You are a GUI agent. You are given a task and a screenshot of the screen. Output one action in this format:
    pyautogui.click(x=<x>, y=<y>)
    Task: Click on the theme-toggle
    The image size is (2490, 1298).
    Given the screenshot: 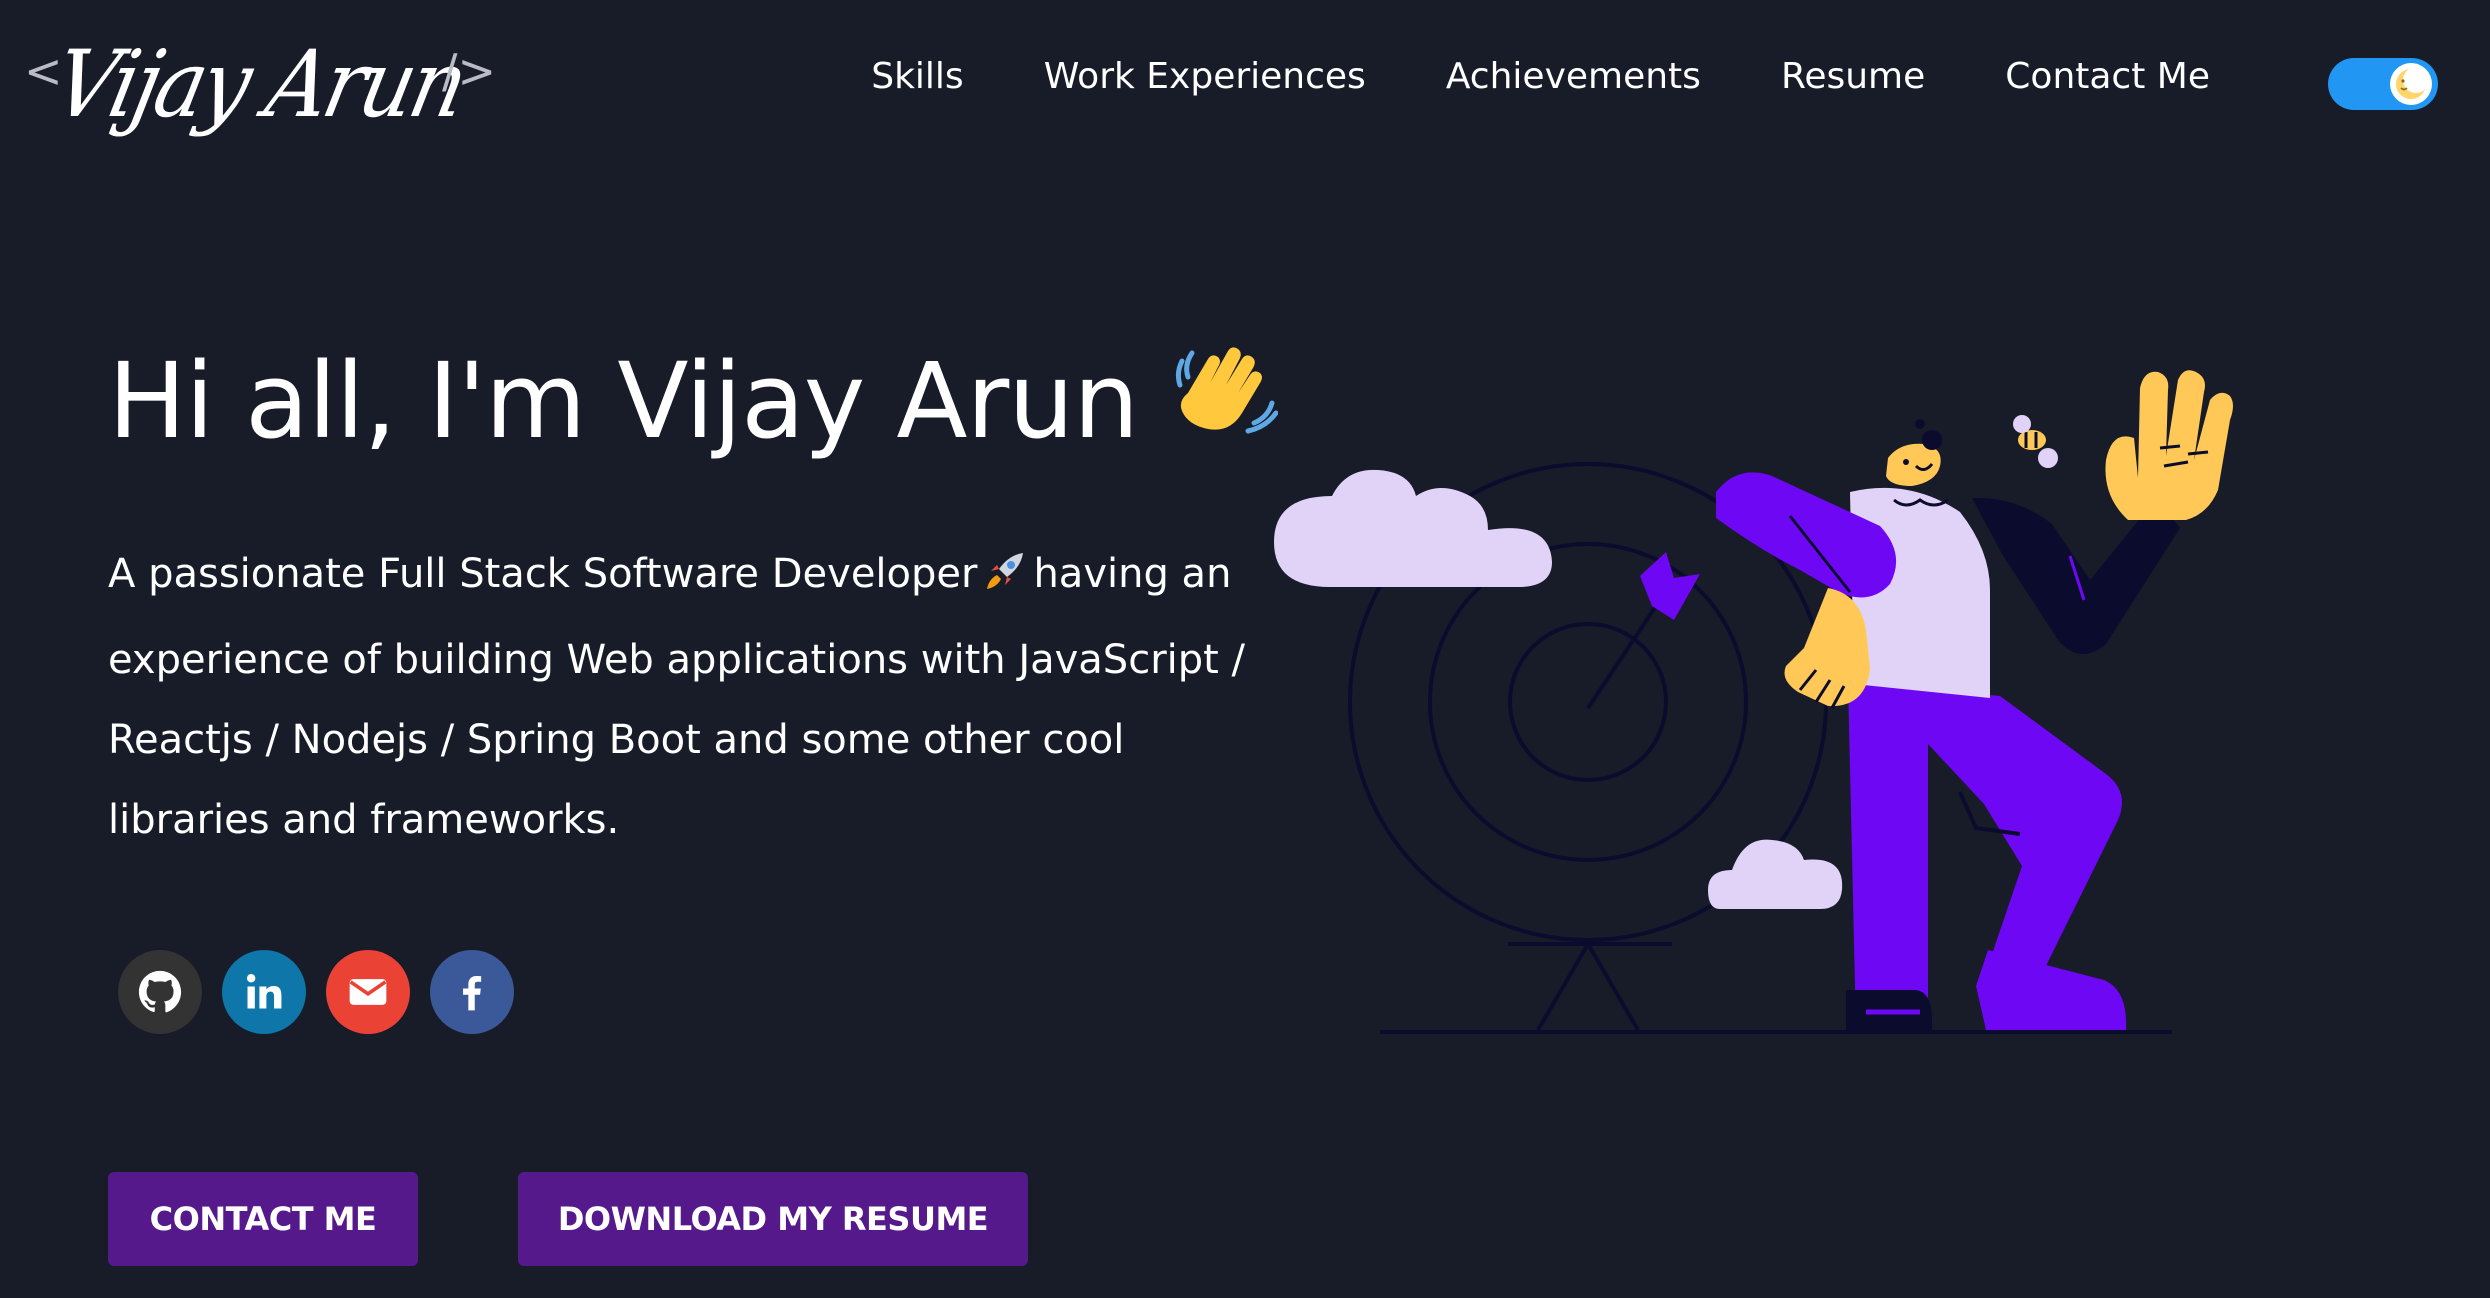 What is the action you would take?
    pyautogui.click(x=2383, y=84)
    